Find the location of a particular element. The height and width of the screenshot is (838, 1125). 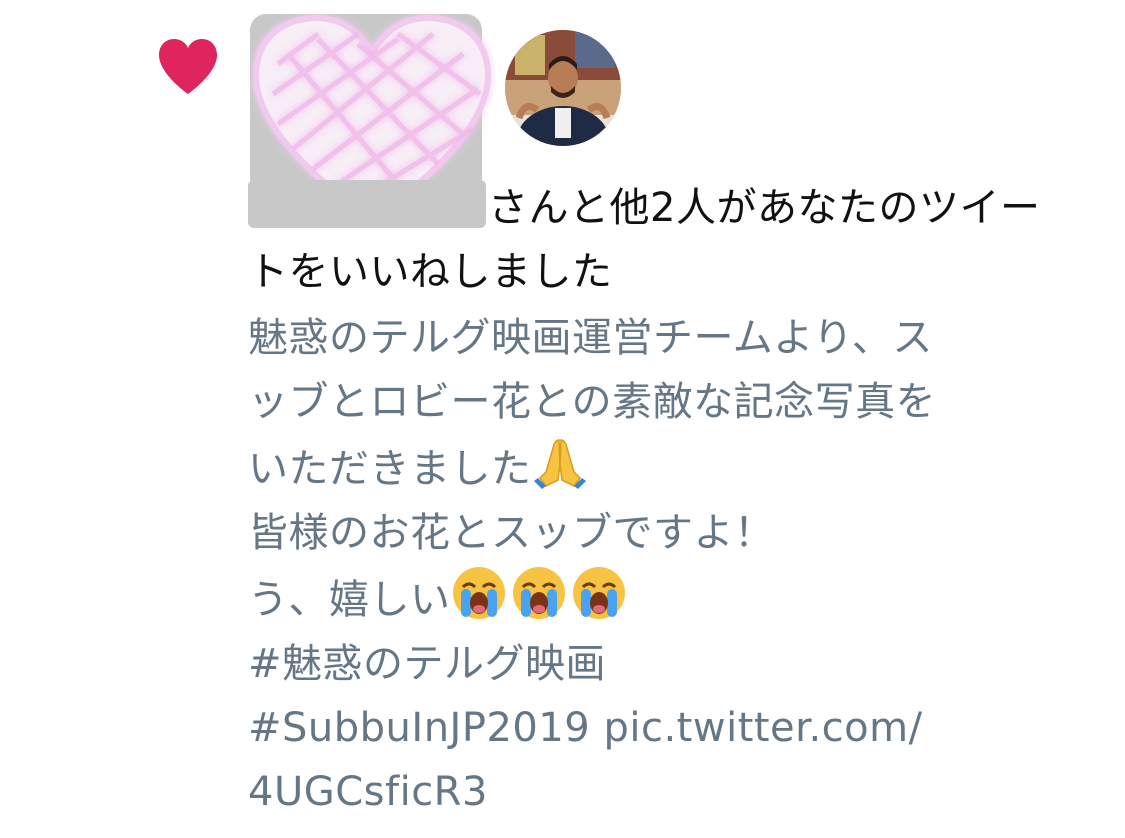

user-avatar is located at coordinates (563, 88).